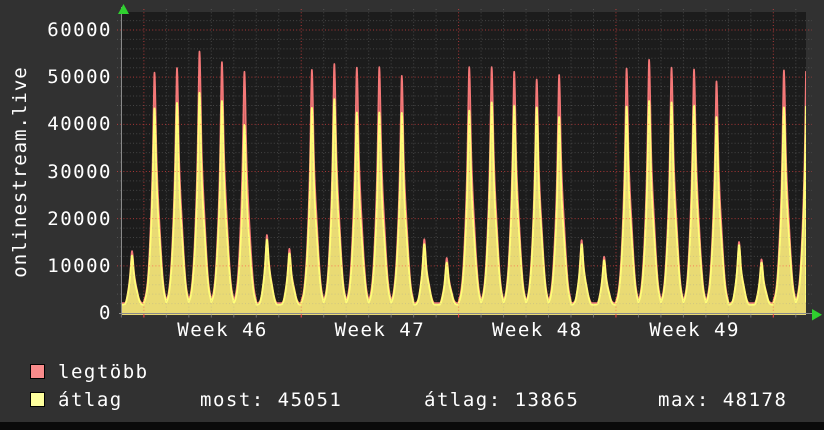 The width and height of the screenshot is (824, 430). I want to click on stat-átlag: átlag: 13865, so click(502, 400).